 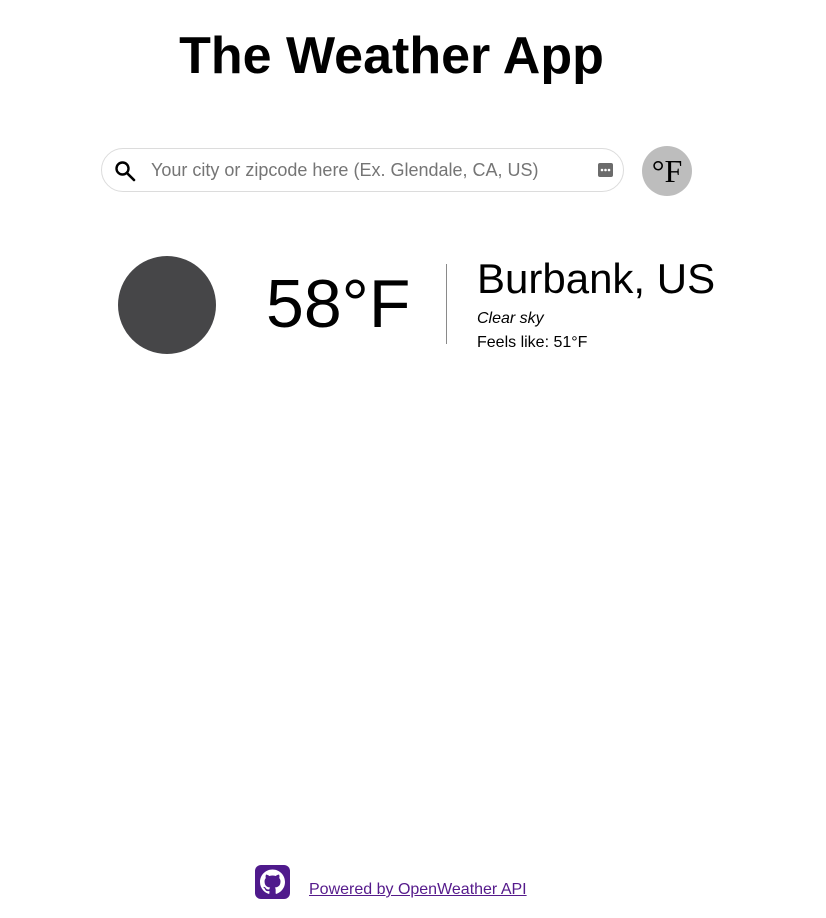 I want to click on github-link, so click(x=272, y=882).